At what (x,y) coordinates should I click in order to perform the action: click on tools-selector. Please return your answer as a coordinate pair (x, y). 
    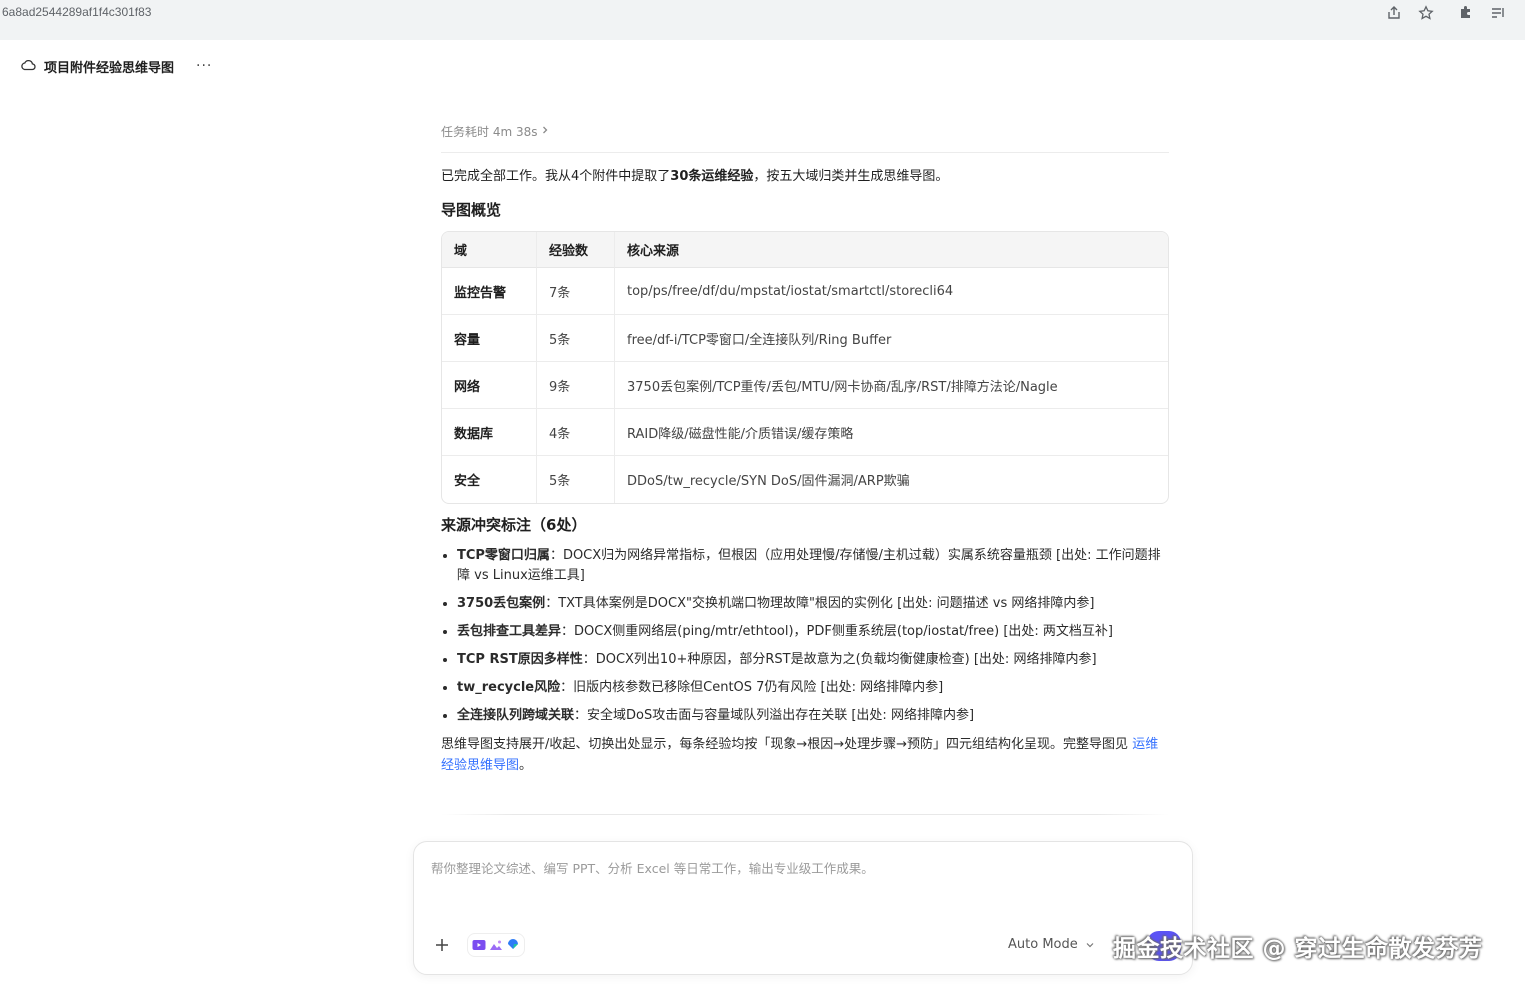
    Looking at the image, I should click on (496, 945).